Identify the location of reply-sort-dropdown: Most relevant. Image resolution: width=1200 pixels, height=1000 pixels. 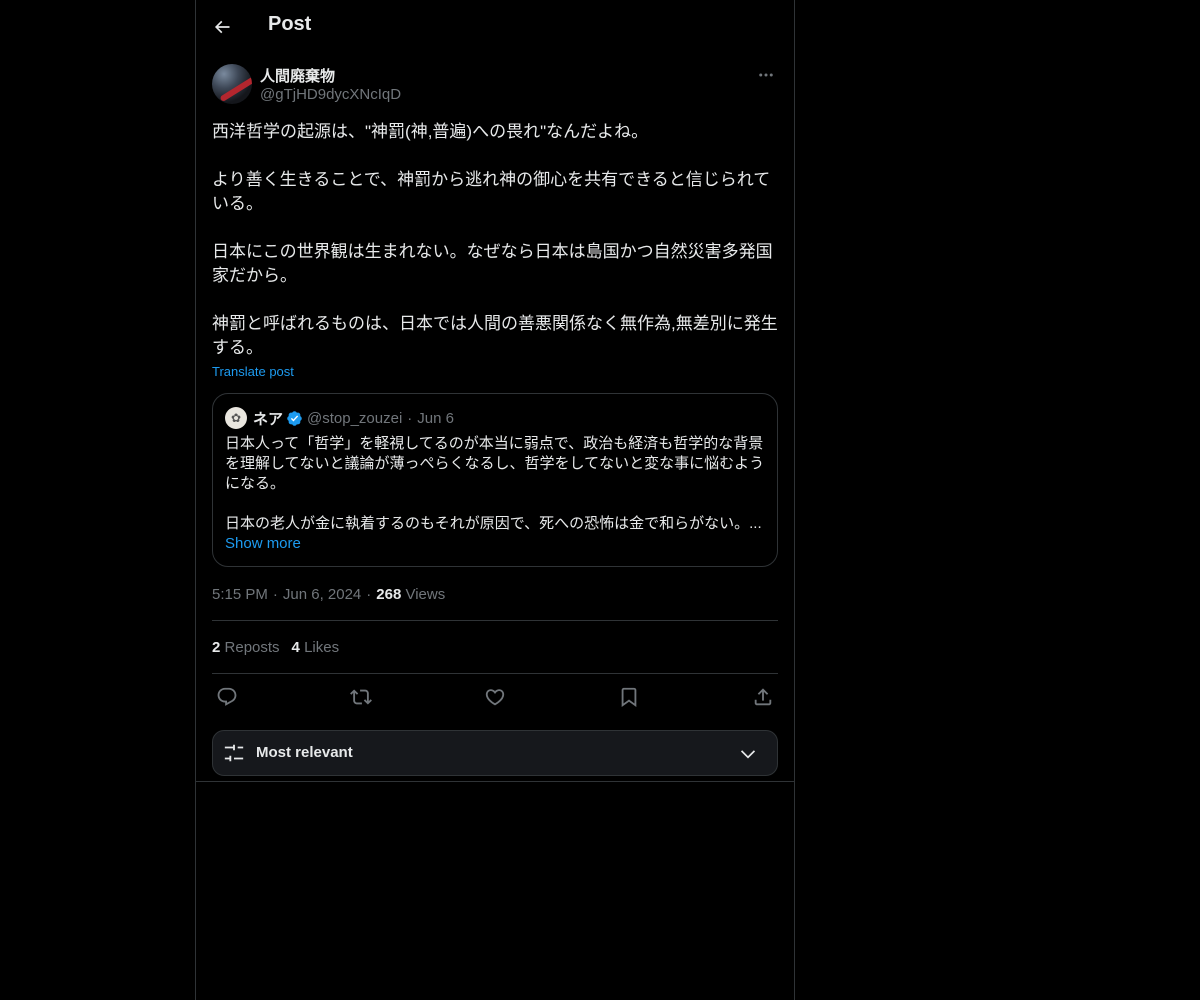
(495, 753).